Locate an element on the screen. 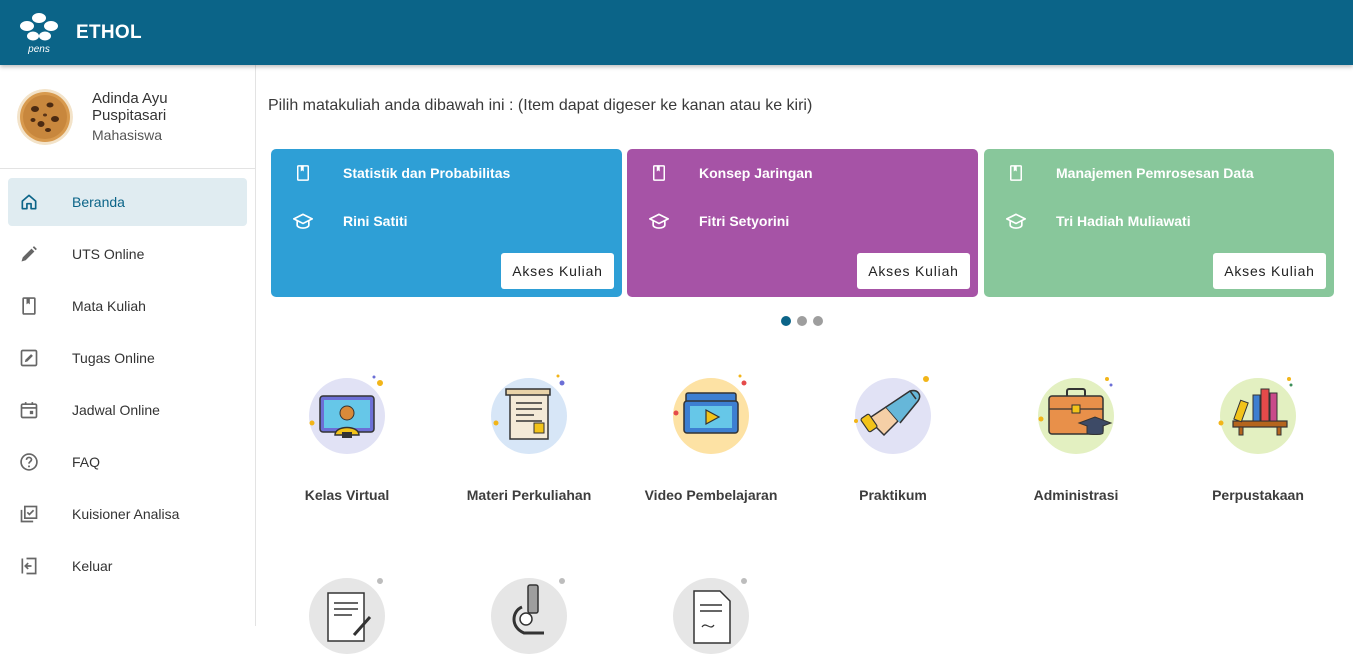  sidebar-item-label: Kuisioner Analisa is located at coordinates (126, 514).